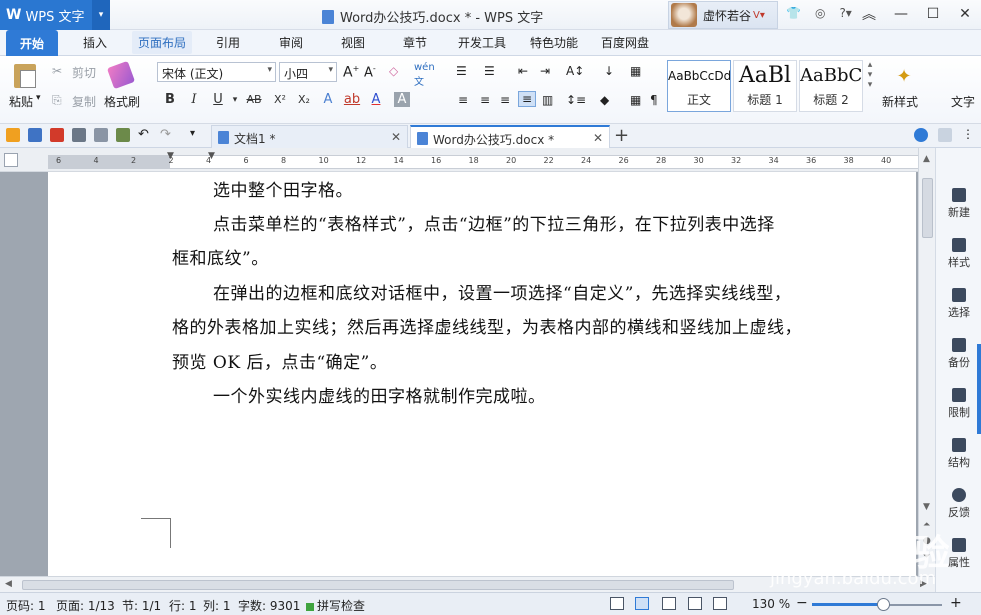 The image size is (981, 615). Describe the element at coordinates (695, 603) in the screenshot. I see `web-view-icon` at that location.